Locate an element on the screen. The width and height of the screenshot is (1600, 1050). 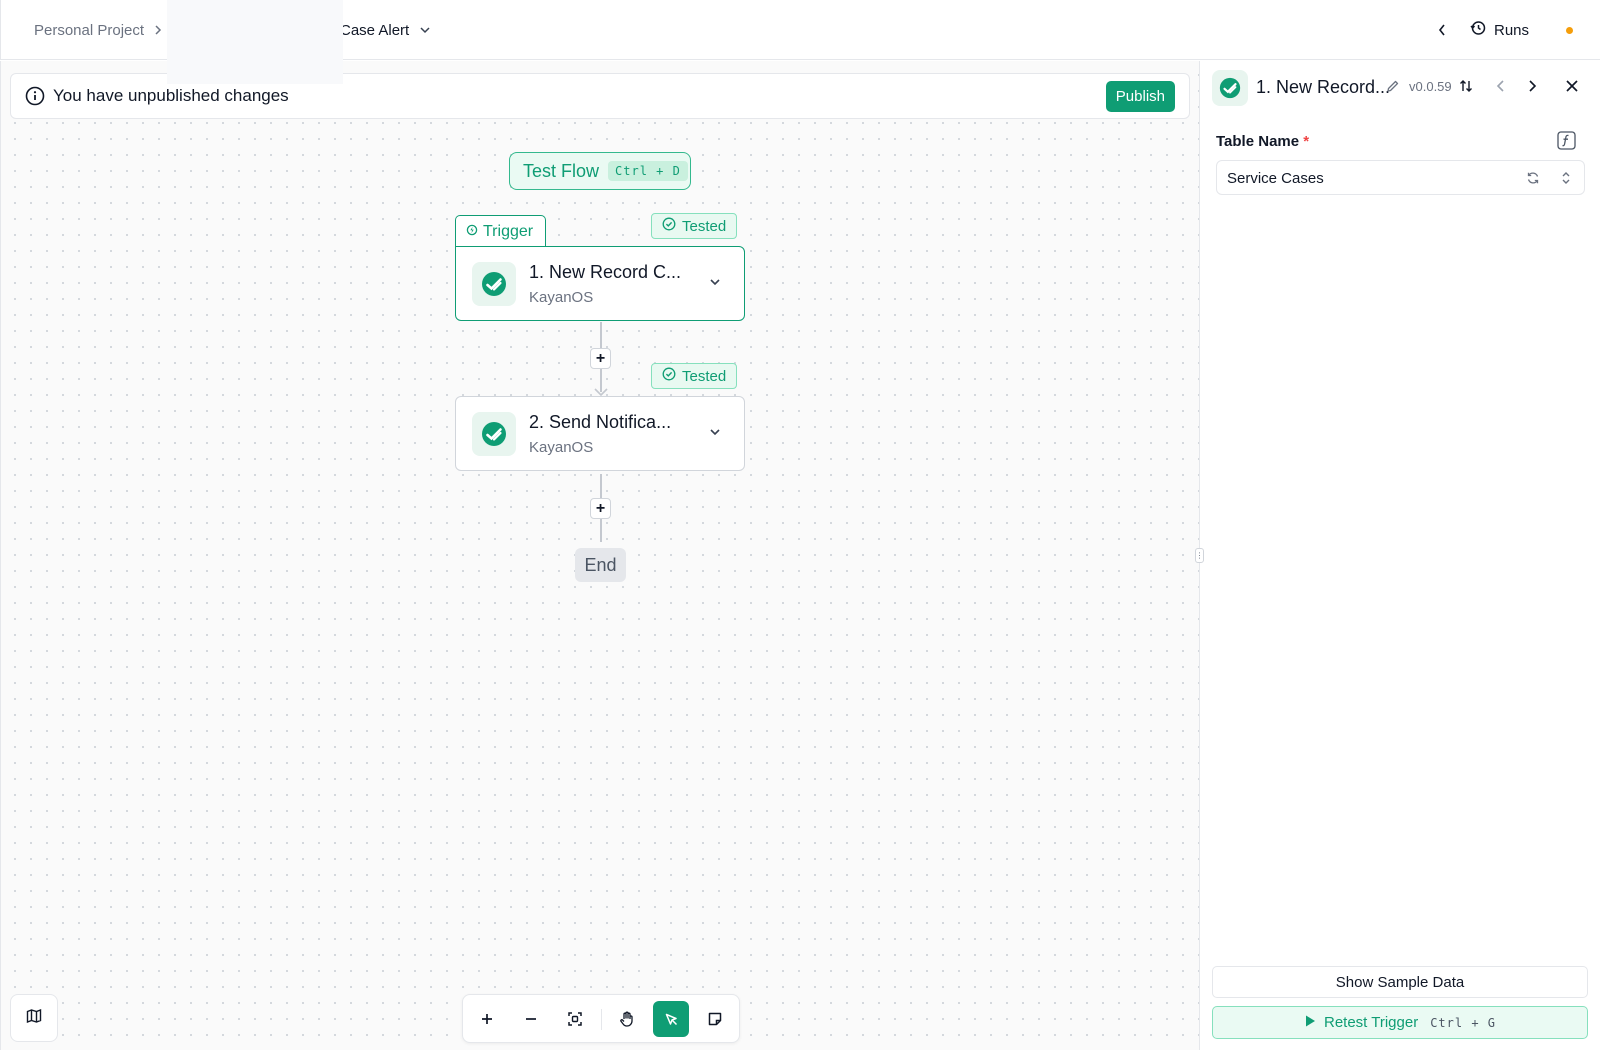
pointer-select-icon is located at coordinates (671, 1019).